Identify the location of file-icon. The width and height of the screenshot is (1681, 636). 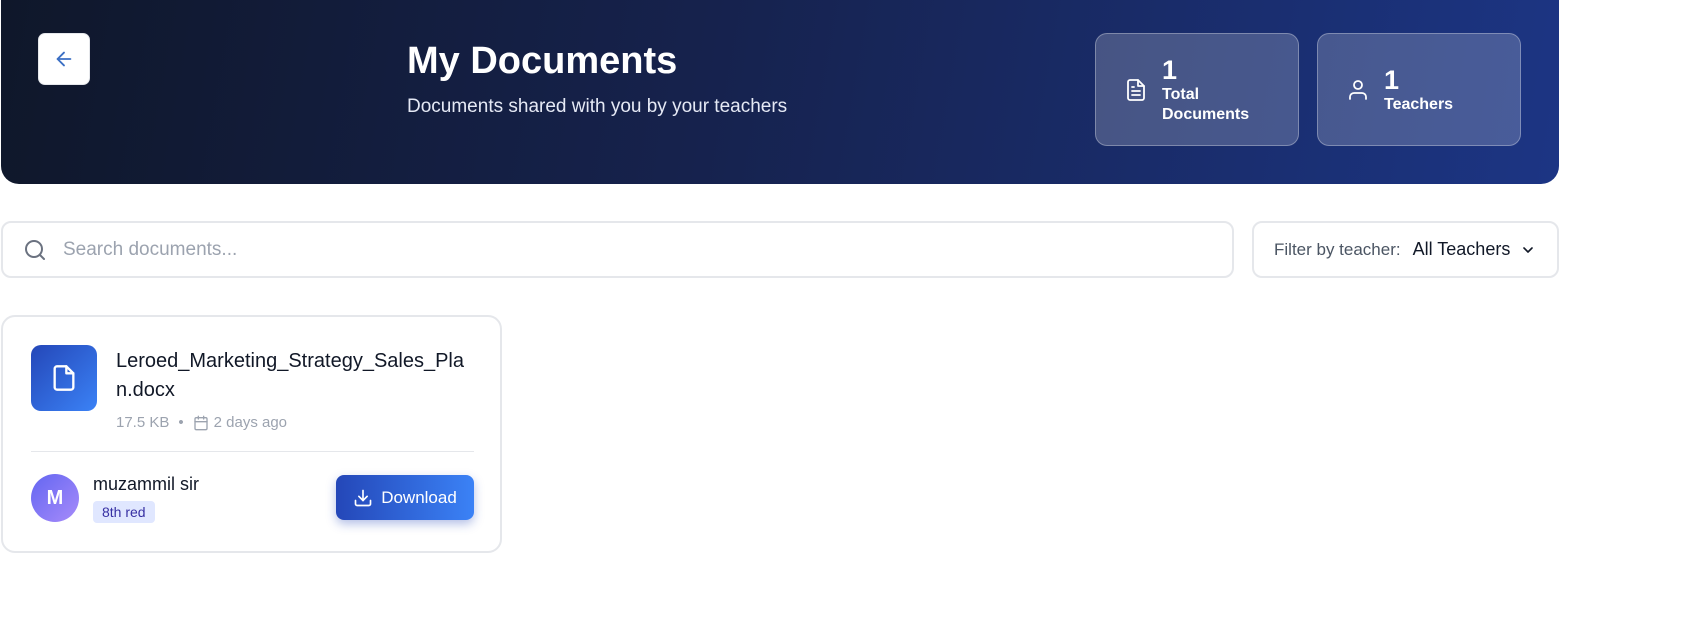
(64, 378).